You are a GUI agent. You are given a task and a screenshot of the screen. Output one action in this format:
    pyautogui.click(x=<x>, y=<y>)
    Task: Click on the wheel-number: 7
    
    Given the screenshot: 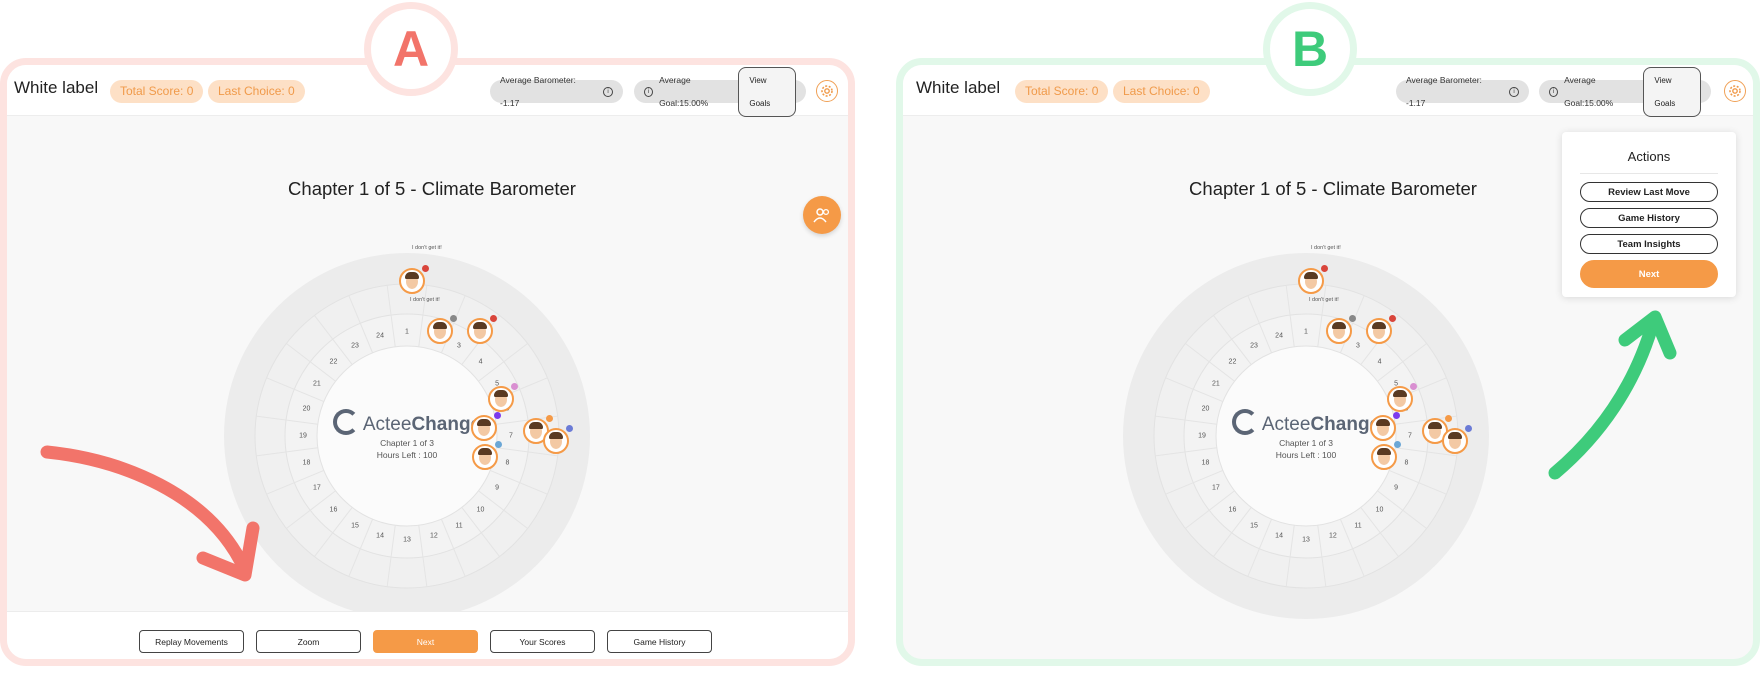 What is the action you would take?
    pyautogui.click(x=1410, y=436)
    